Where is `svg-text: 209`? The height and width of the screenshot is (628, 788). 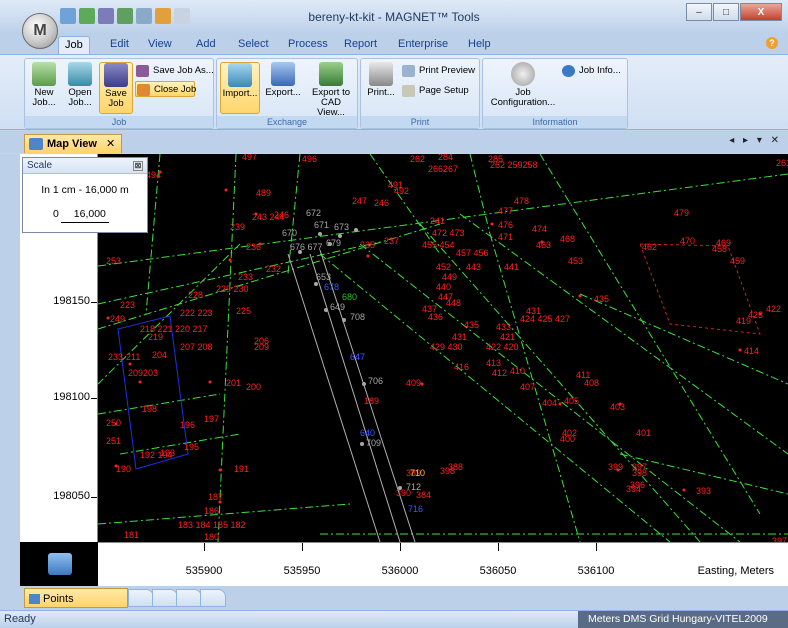 svg-text: 209 is located at coordinates (261, 347).